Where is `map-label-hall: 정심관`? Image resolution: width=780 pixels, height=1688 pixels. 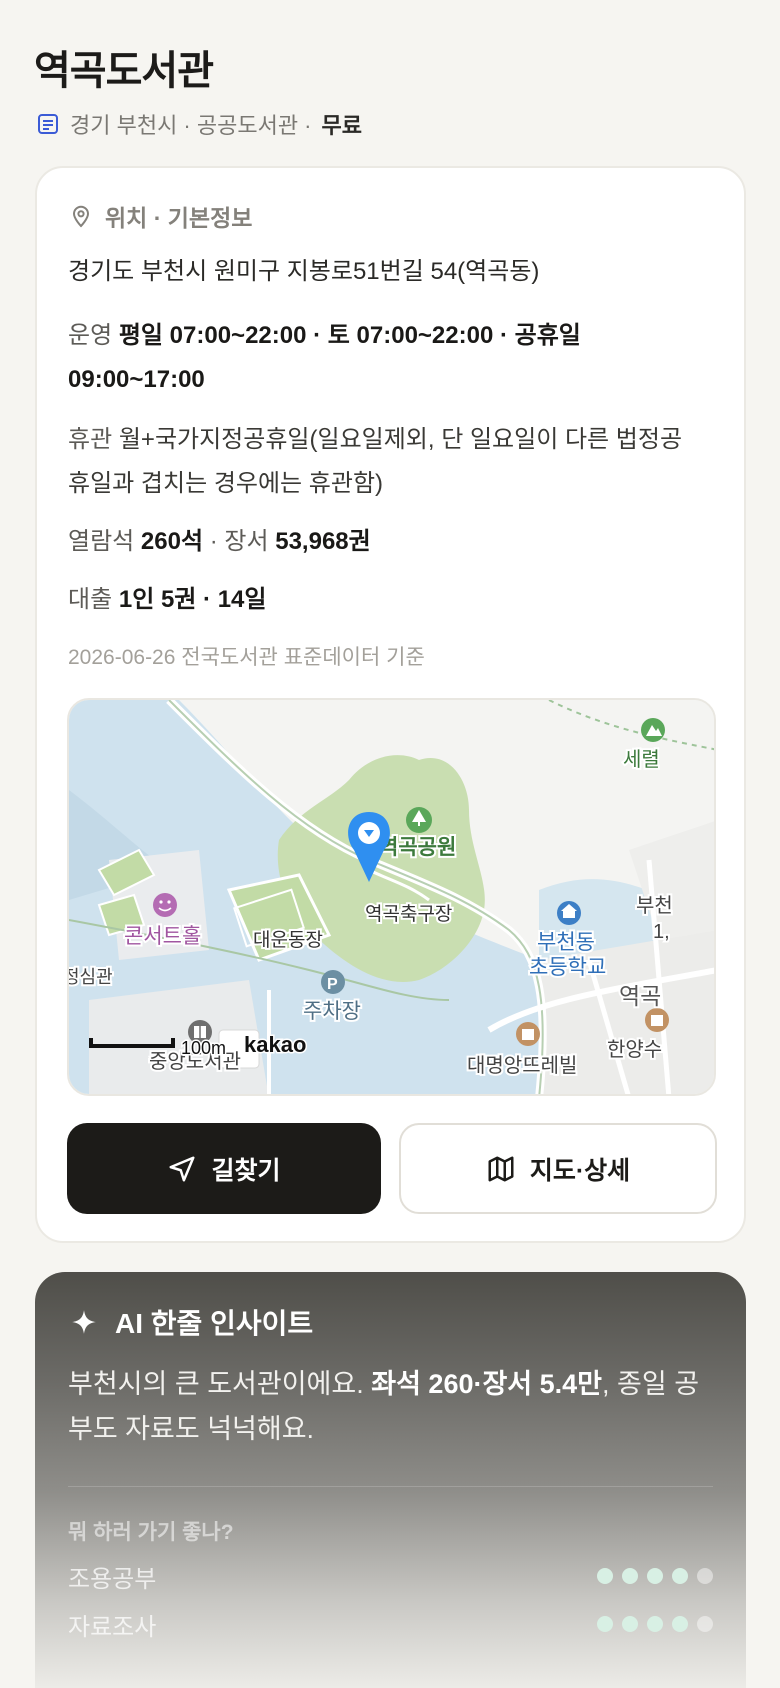
map-label-hall: 정심관 is located at coordinates (91, 977).